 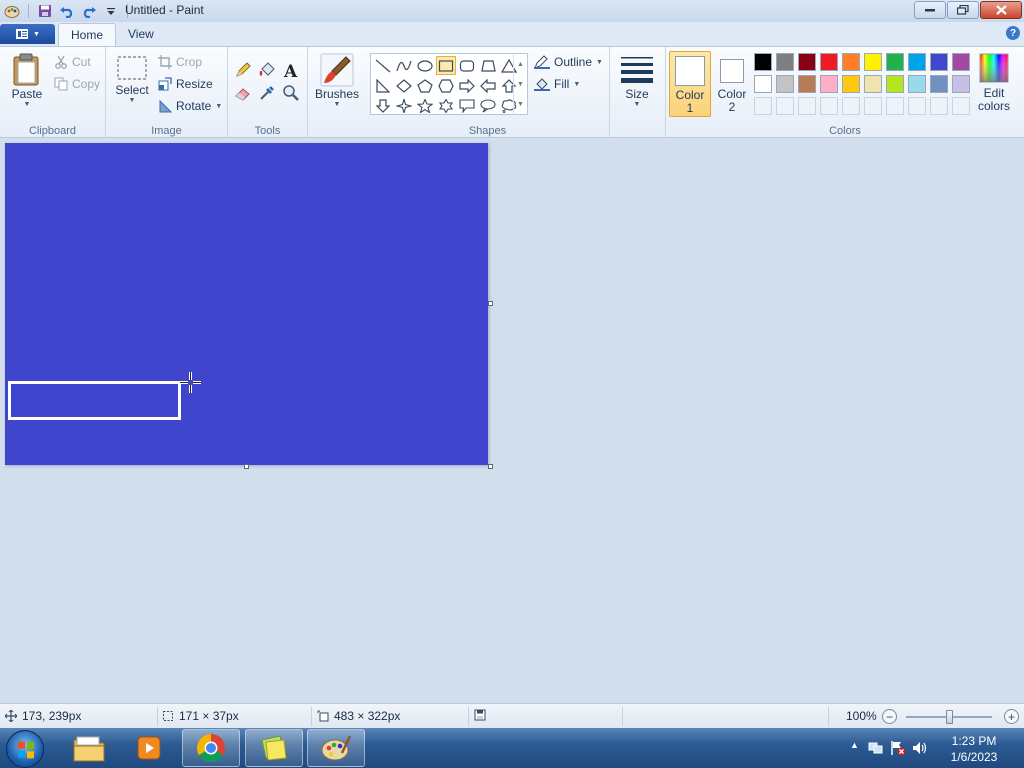 I want to click on maximize-button, so click(x=963, y=10).